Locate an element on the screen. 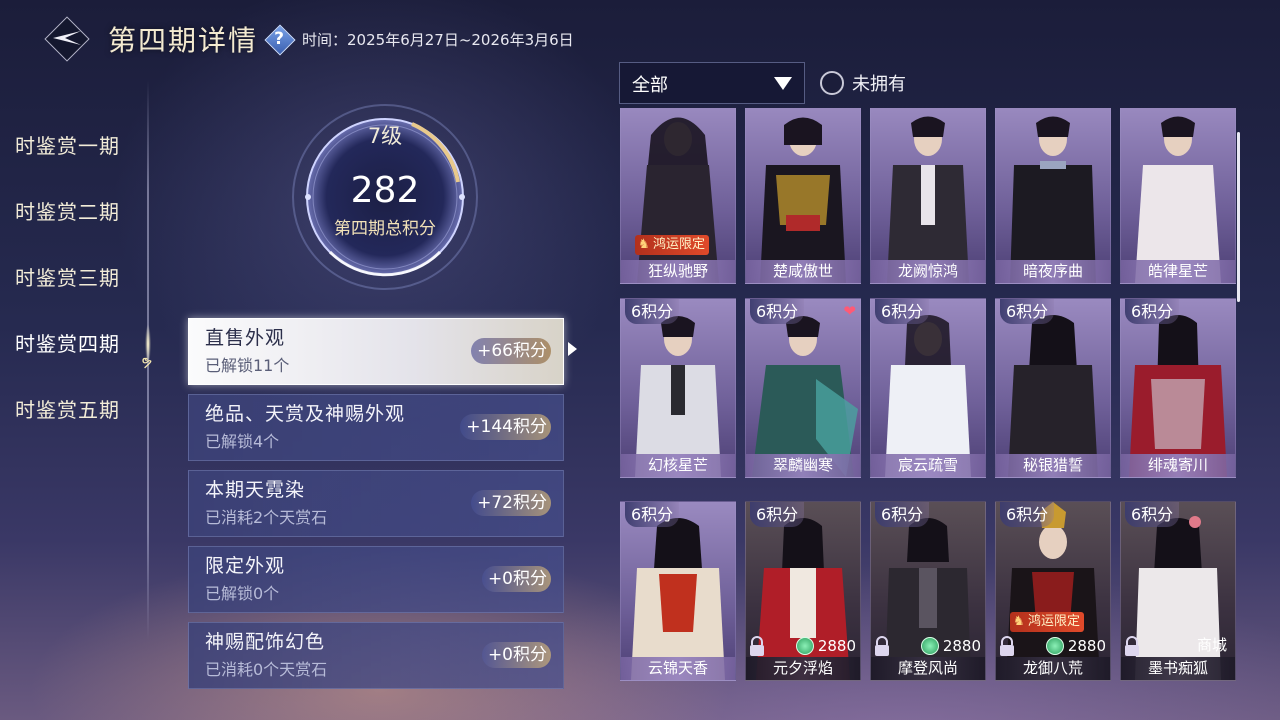 The image size is (1280, 720). outfit-card: 6积分 宸云疏雪 is located at coordinates (928, 388).